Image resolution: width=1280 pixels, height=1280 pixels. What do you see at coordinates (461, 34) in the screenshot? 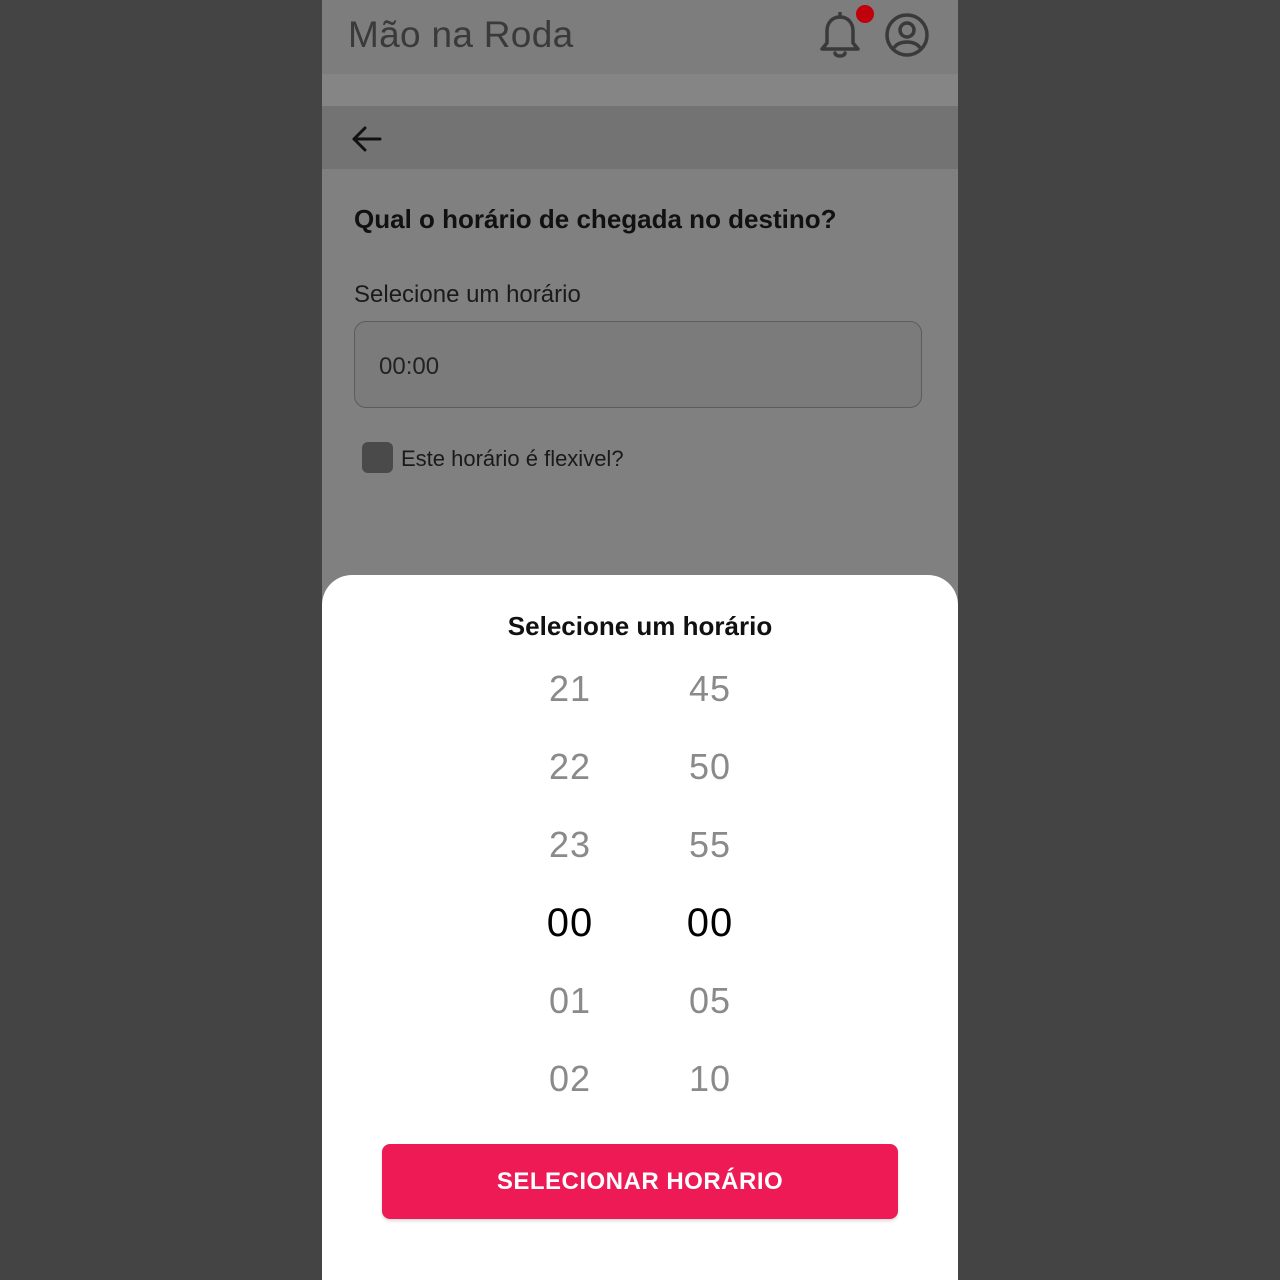
I see `app-title: Mão na Roda` at bounding box center [461, 34].